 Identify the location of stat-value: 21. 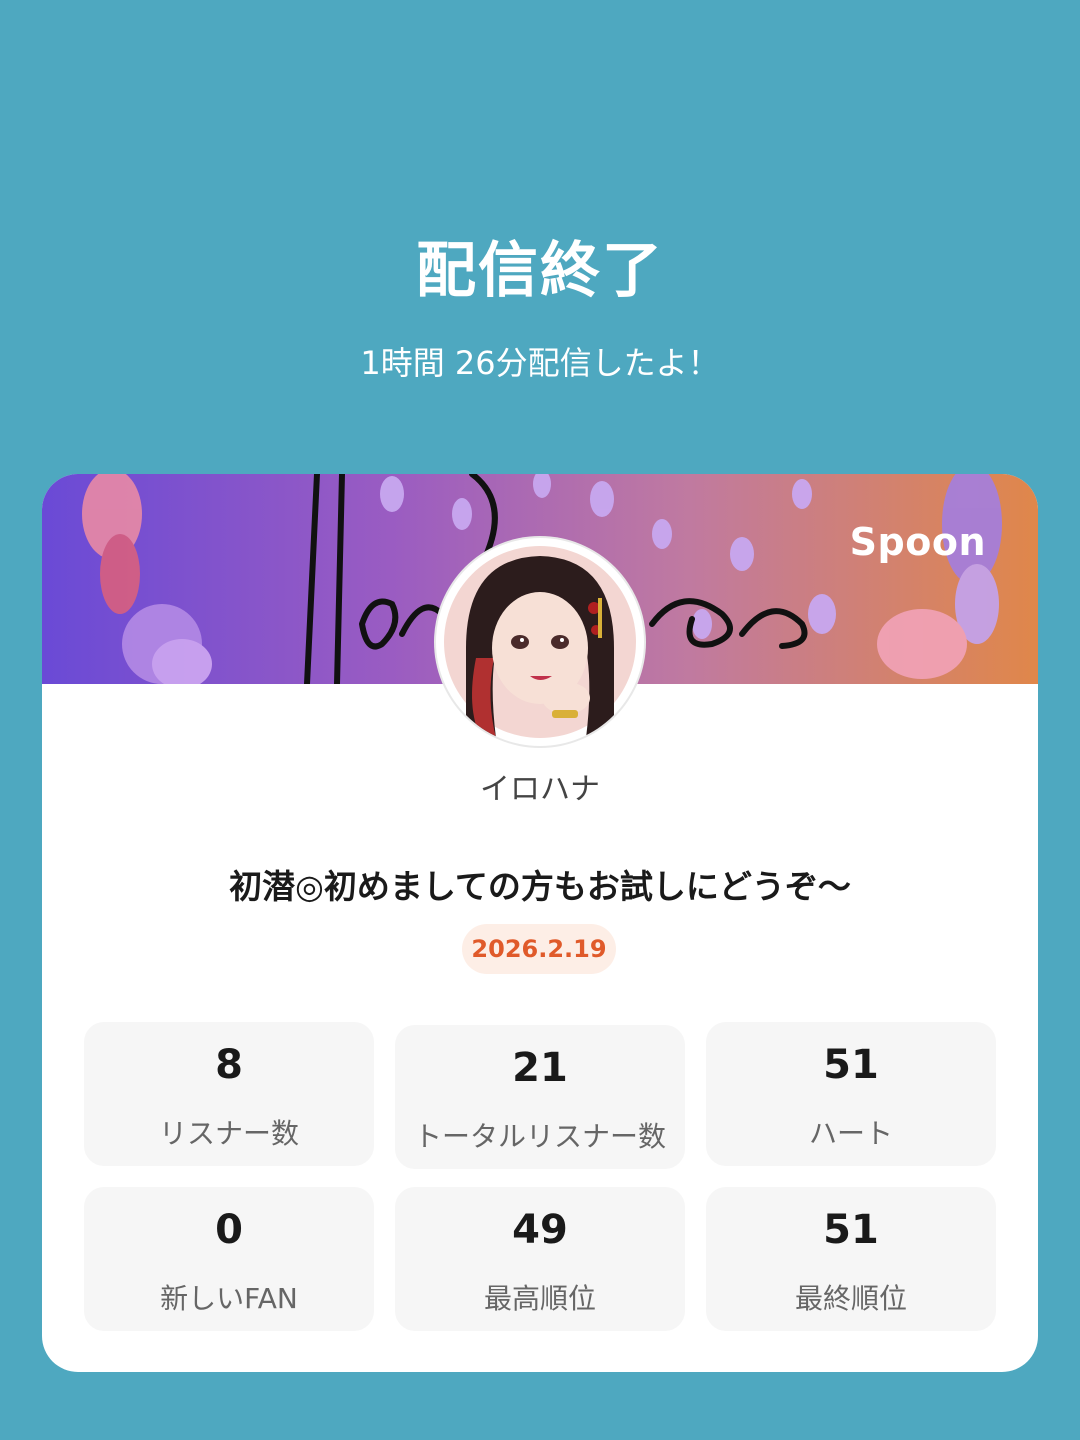
(540, 1068).